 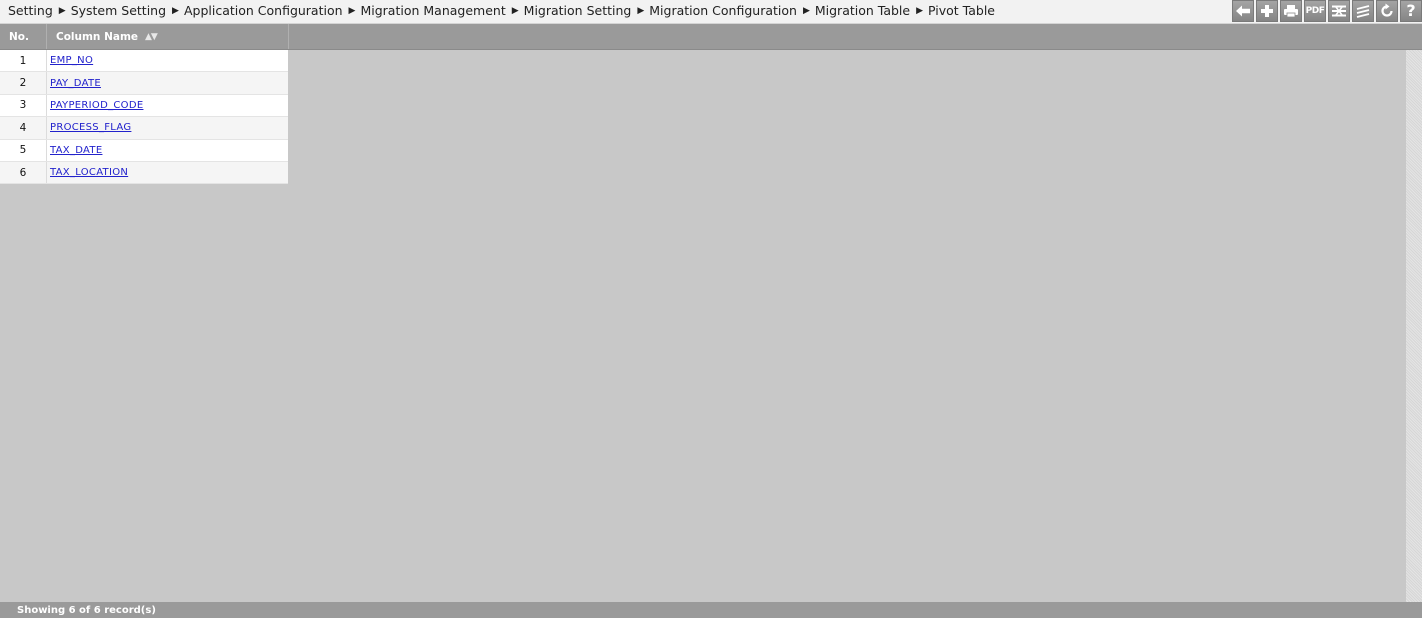 I want to click on column-settings-button, so click(x=1339, y=11).